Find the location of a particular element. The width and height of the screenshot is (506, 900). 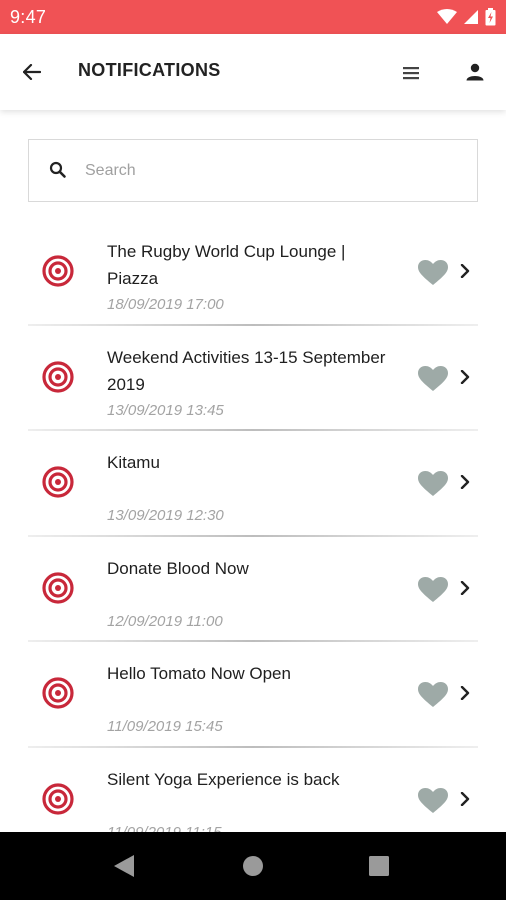

signal-icon is located at coordinates (471, 17).